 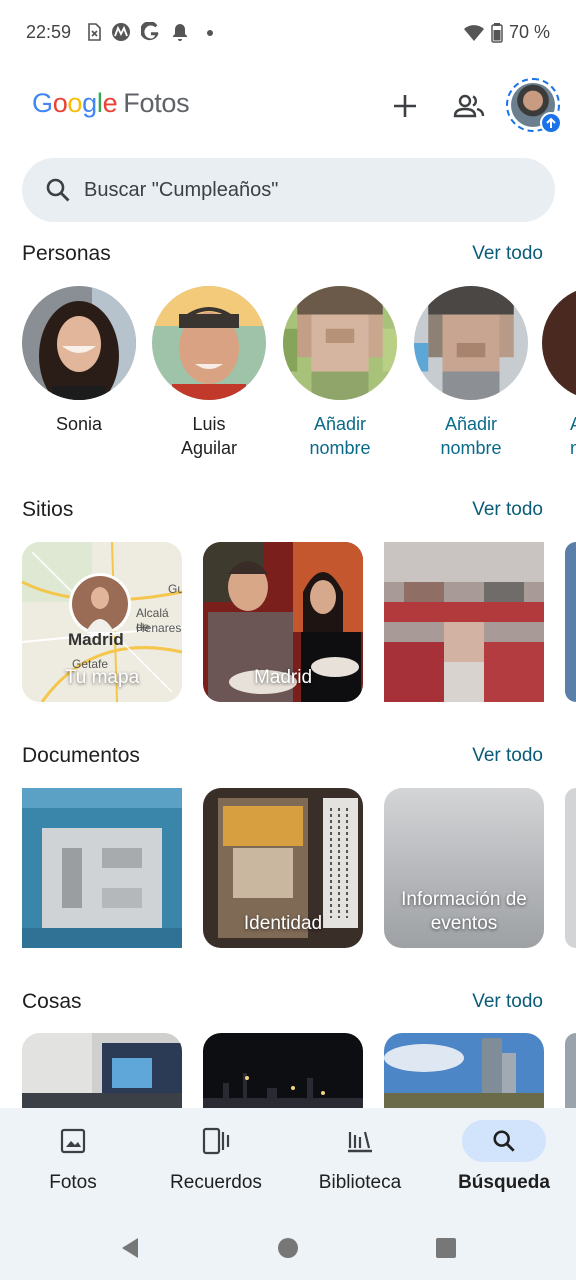 I want to click on document-card-blurred, so click(x=102, y=868).